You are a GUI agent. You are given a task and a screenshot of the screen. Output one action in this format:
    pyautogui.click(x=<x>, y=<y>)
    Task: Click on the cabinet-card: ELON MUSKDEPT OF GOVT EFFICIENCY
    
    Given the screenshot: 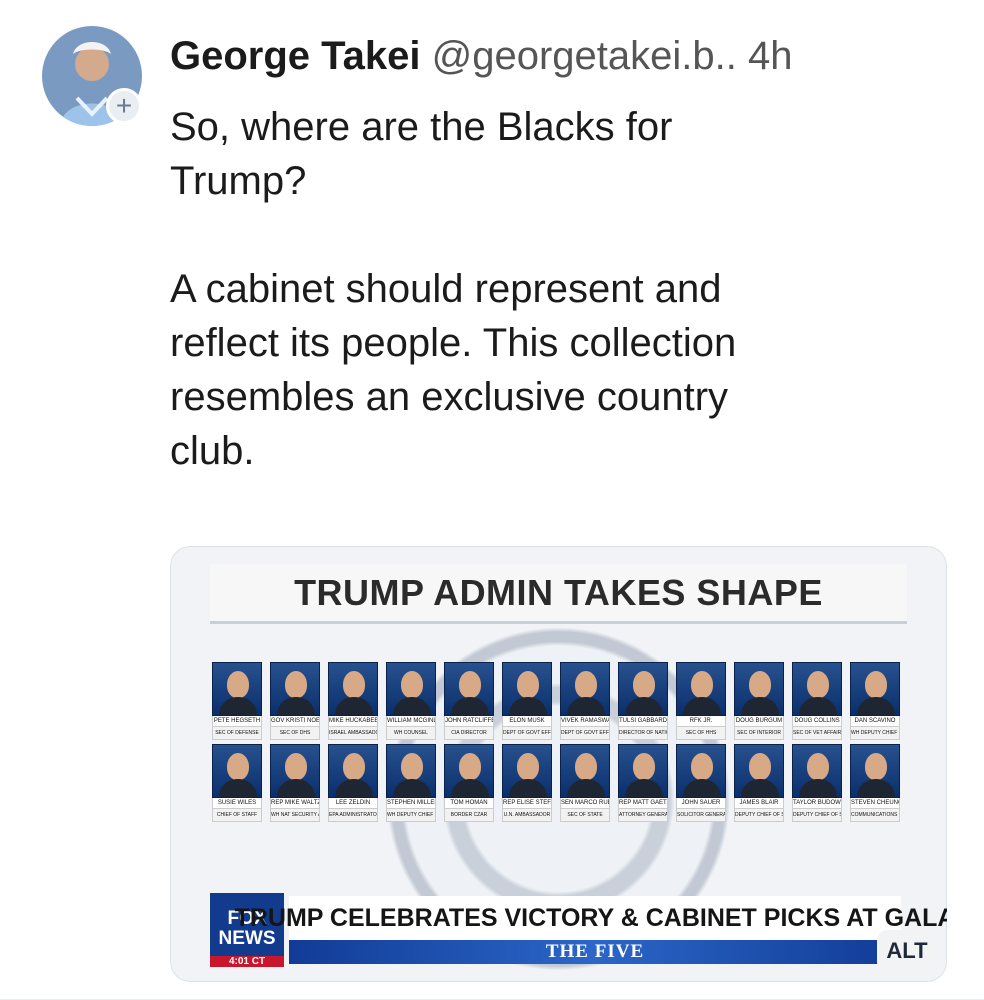 What is the action you would take?
    pyautogui.click(x=527, y=701)
    